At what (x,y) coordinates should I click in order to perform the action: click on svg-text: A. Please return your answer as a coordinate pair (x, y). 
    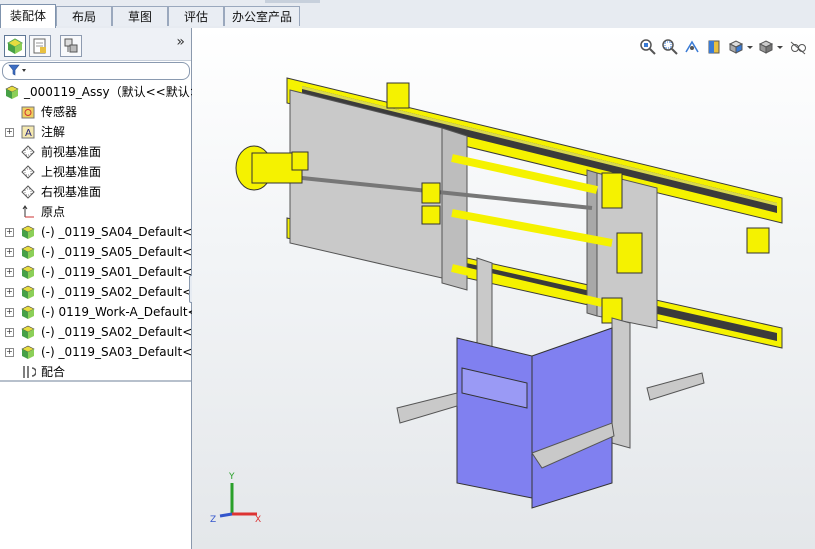
    Looking at the image, I should click on (28, 133).